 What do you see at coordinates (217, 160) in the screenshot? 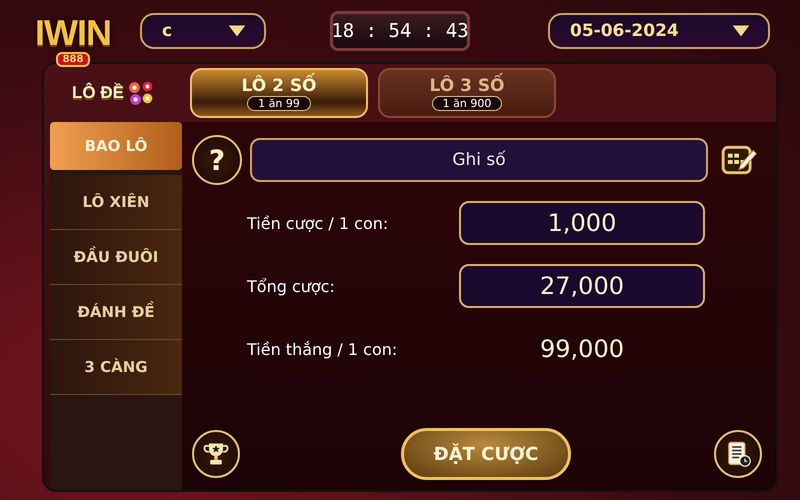
I see `help-button: ?` at bounding box center [217, 160].